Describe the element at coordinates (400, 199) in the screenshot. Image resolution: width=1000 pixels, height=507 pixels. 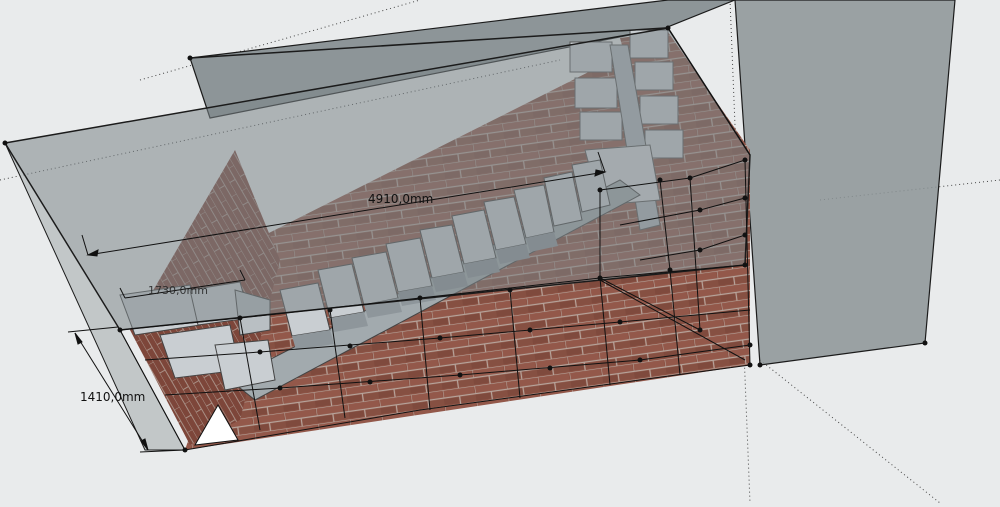
I see `dimension-length-label: 4910,0mm` at that location.